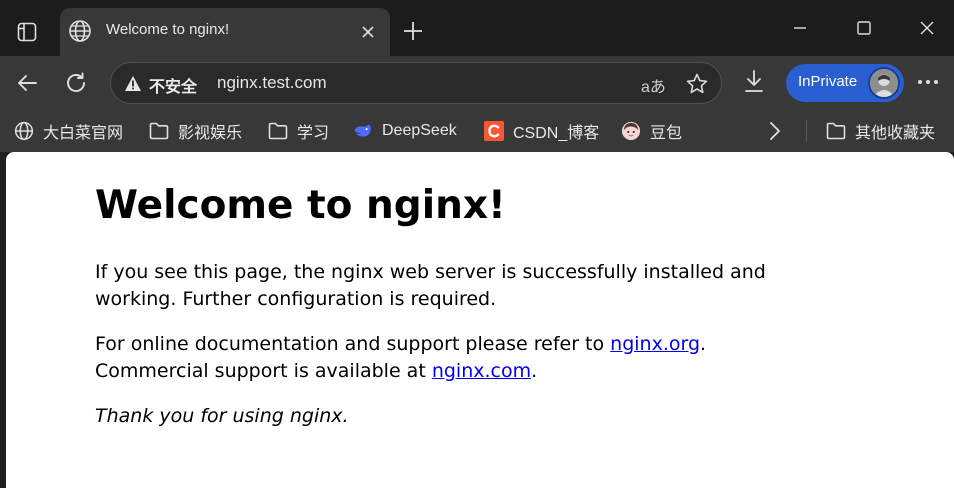  I want to click on support-text-2: Commercial support is available at, so click(263, 371).